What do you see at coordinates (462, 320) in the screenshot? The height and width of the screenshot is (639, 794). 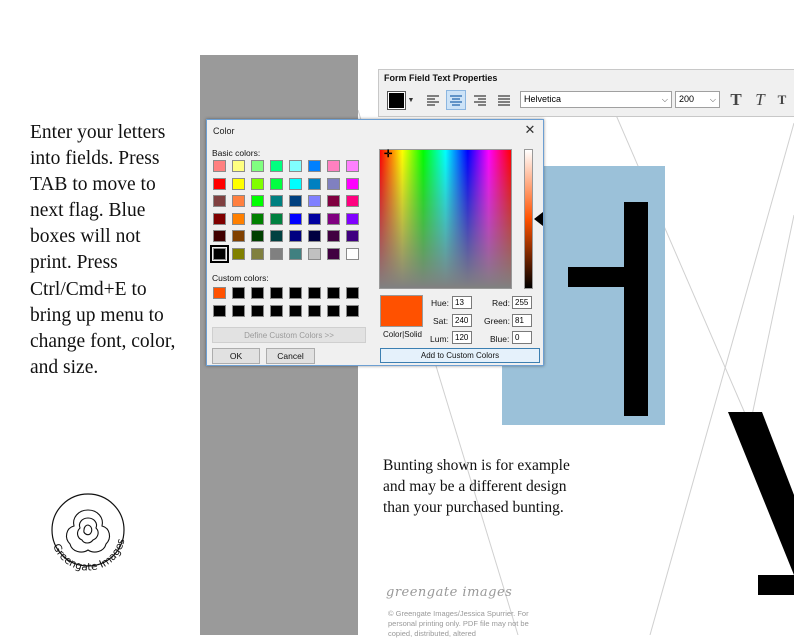 I see `sat-field: 240` at bounding box center [462, 320].